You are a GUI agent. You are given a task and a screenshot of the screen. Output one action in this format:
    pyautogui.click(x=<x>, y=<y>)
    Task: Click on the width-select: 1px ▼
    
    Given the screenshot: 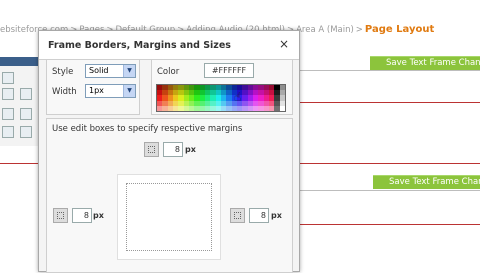 What is the action you would take?
    pyautogui.click(x=110, y=91)
    